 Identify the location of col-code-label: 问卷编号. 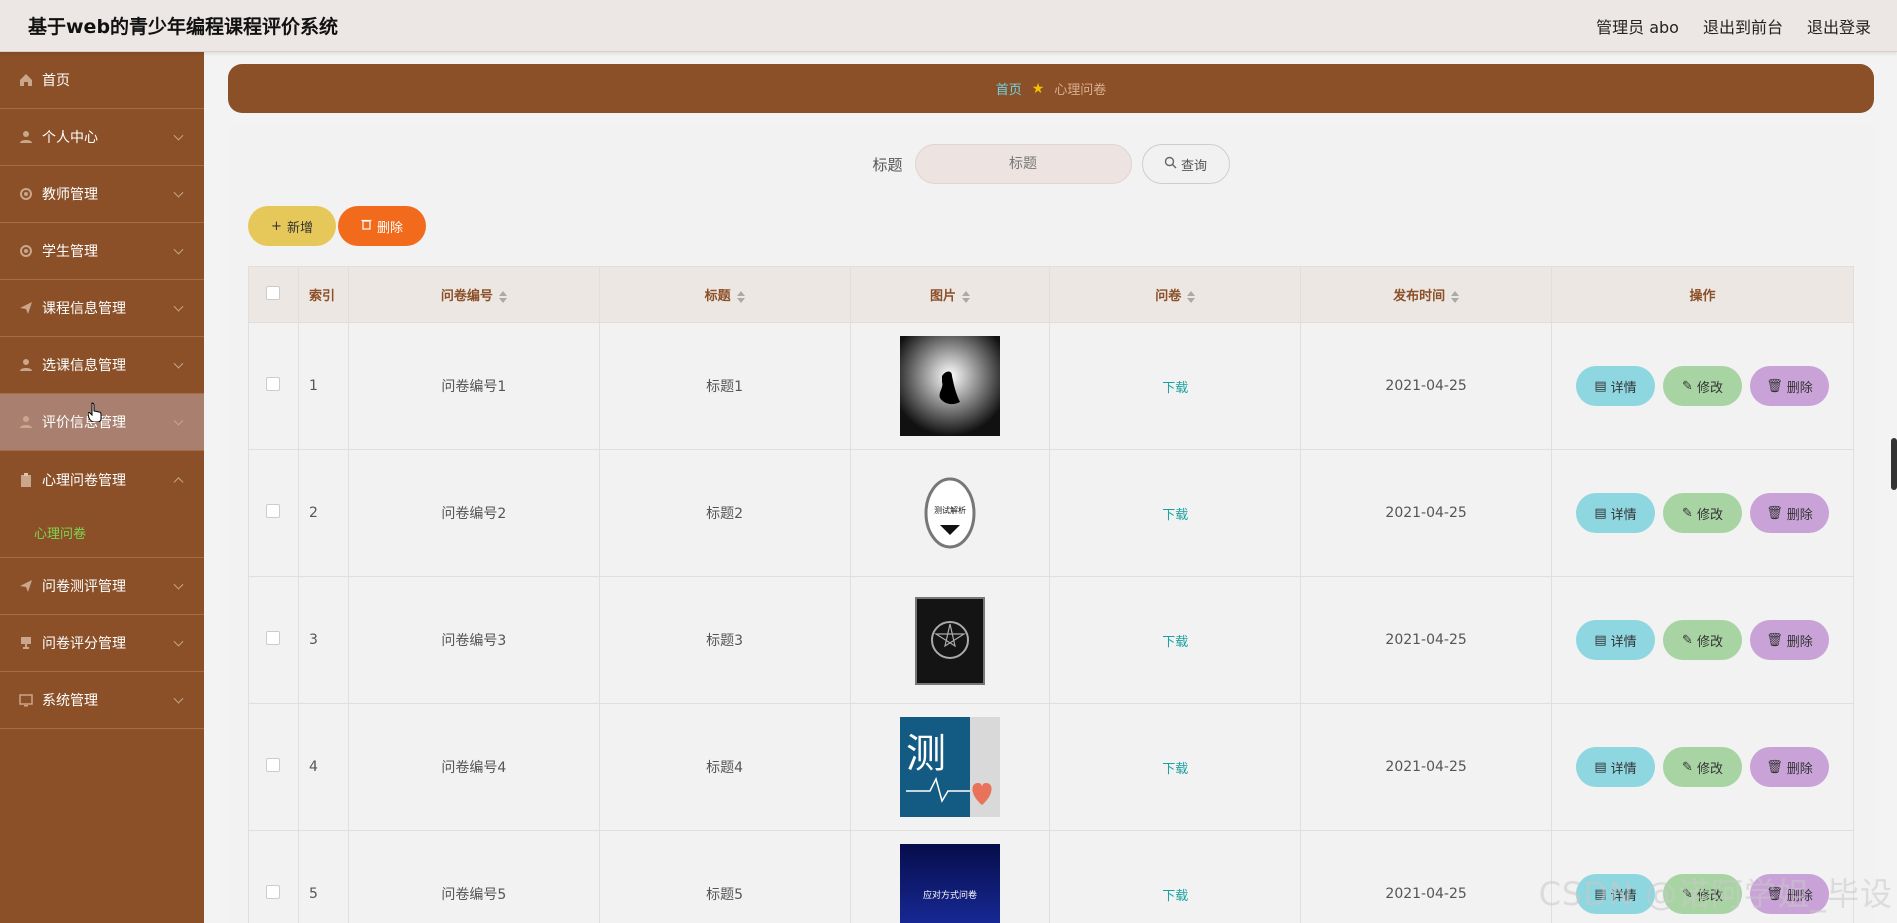
(466, 296).